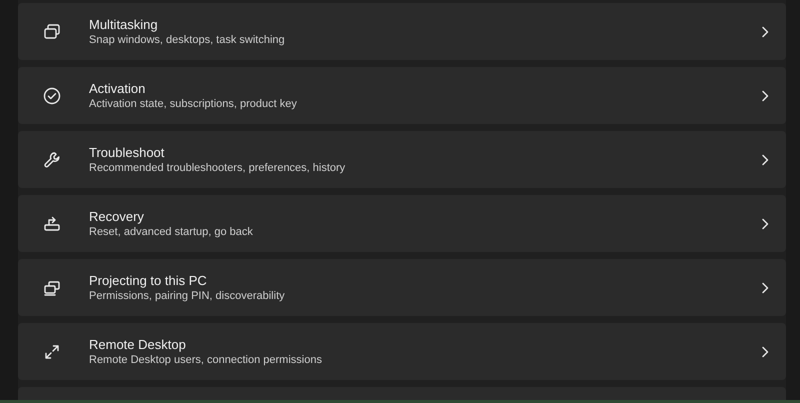 The image size is (800, 403). I want to click on item-title: Multitasking, so click(124, 24).